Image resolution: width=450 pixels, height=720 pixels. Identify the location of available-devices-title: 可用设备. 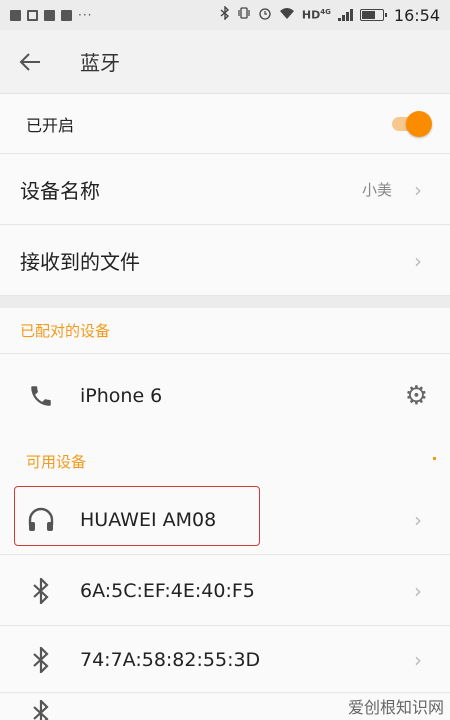
(56, 461).